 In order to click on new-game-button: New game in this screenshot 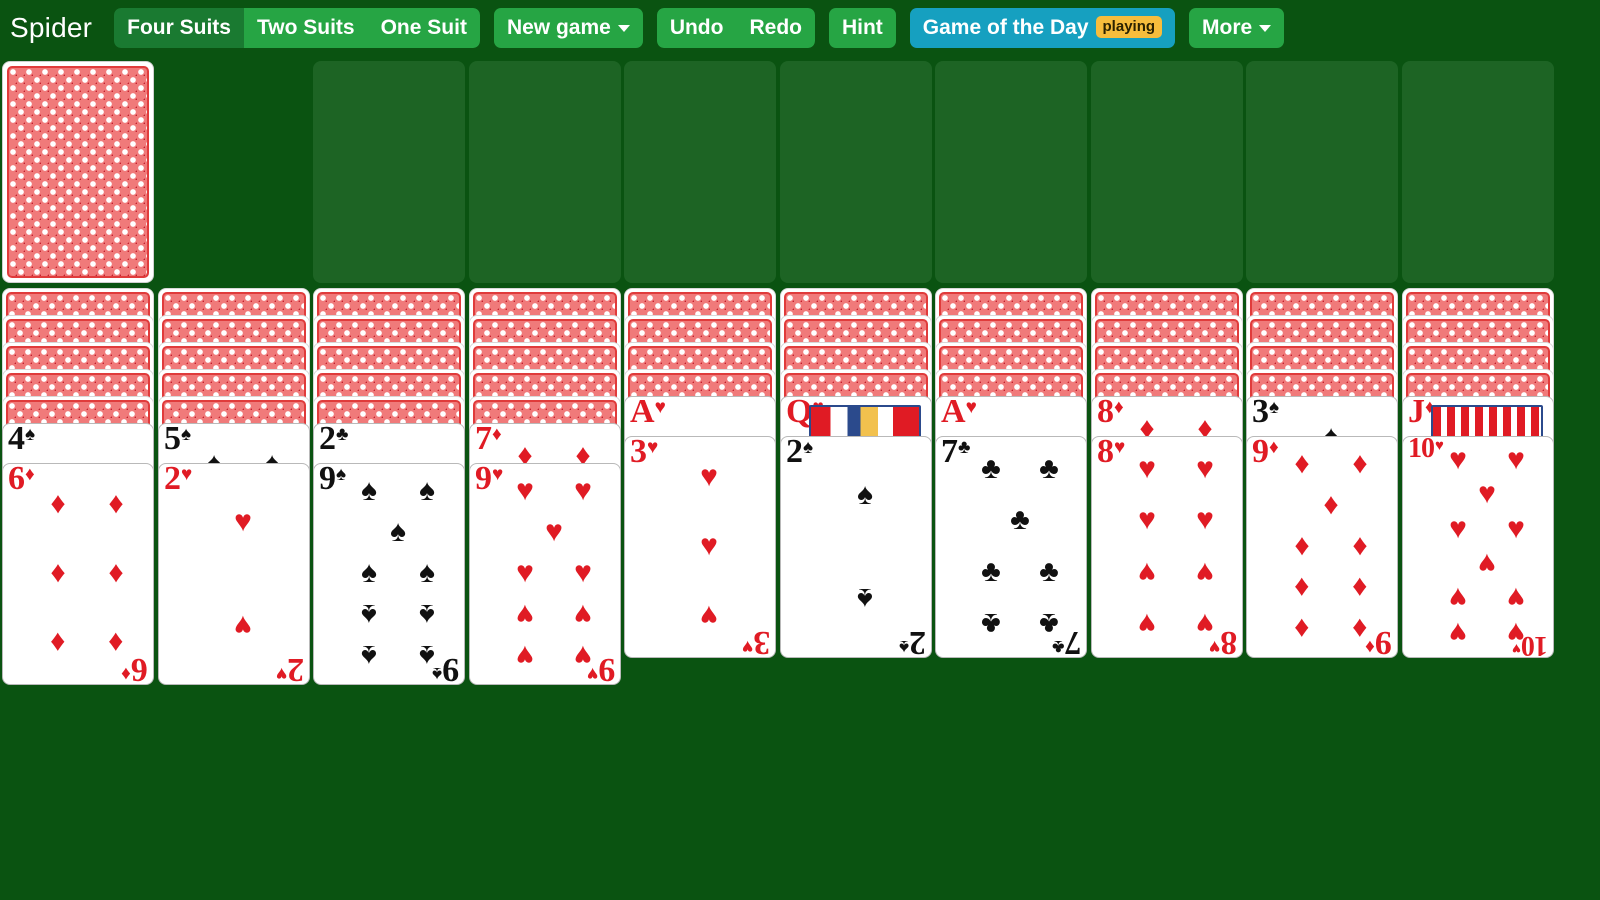, I will do `click(568, 28)`.